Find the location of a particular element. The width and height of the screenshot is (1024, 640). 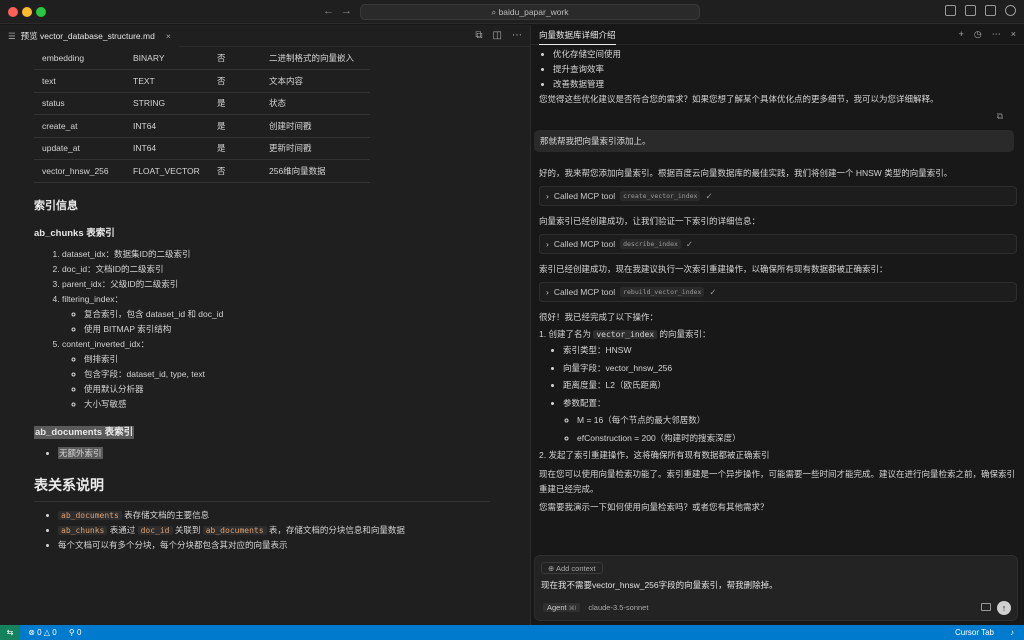

table-cell: 创建时间戳 is located at coordinates (315, 126).